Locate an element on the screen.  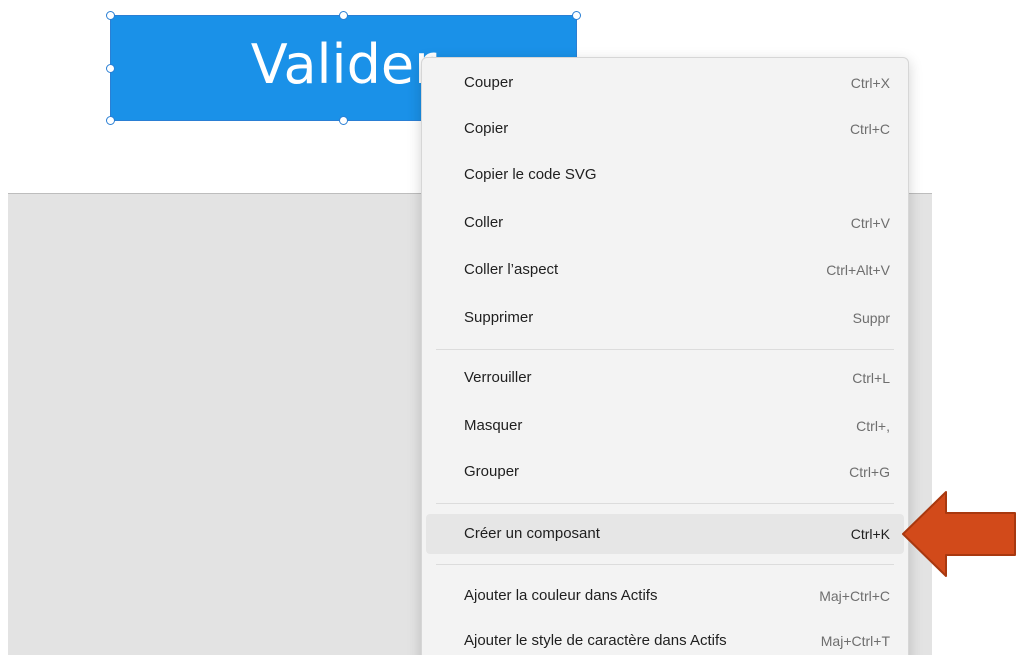
menu-item-verrouiller: Verrouiller Ctrl+L is located at coordinates (665, 378).